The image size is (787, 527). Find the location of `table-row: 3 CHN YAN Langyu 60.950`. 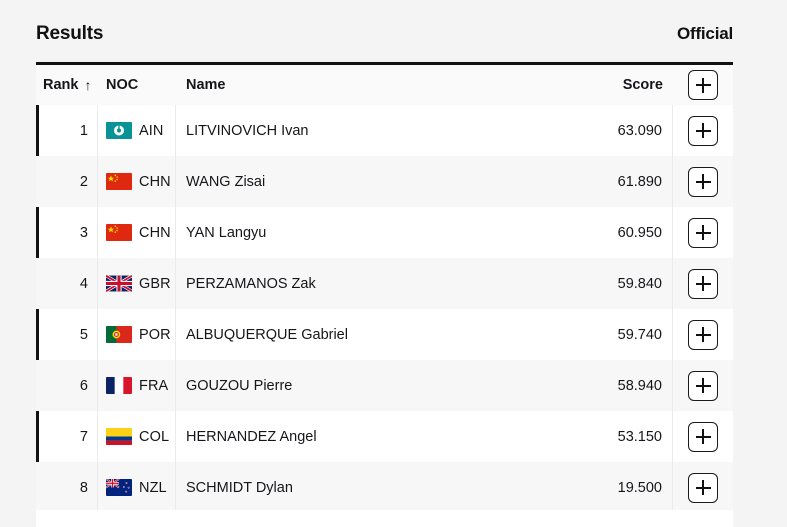

table-row: 3 CHN YAN Langyu 60.950 is located at coordinates (384, 232).